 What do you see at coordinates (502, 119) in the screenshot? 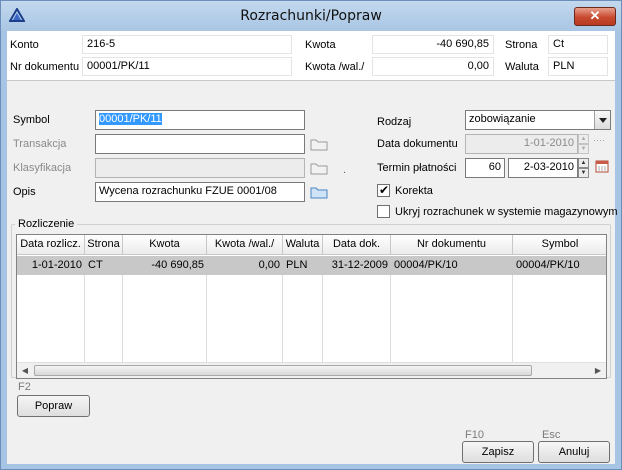
I see `rodzaj-value: zobowiązanie` at bounding box center [502, 119].